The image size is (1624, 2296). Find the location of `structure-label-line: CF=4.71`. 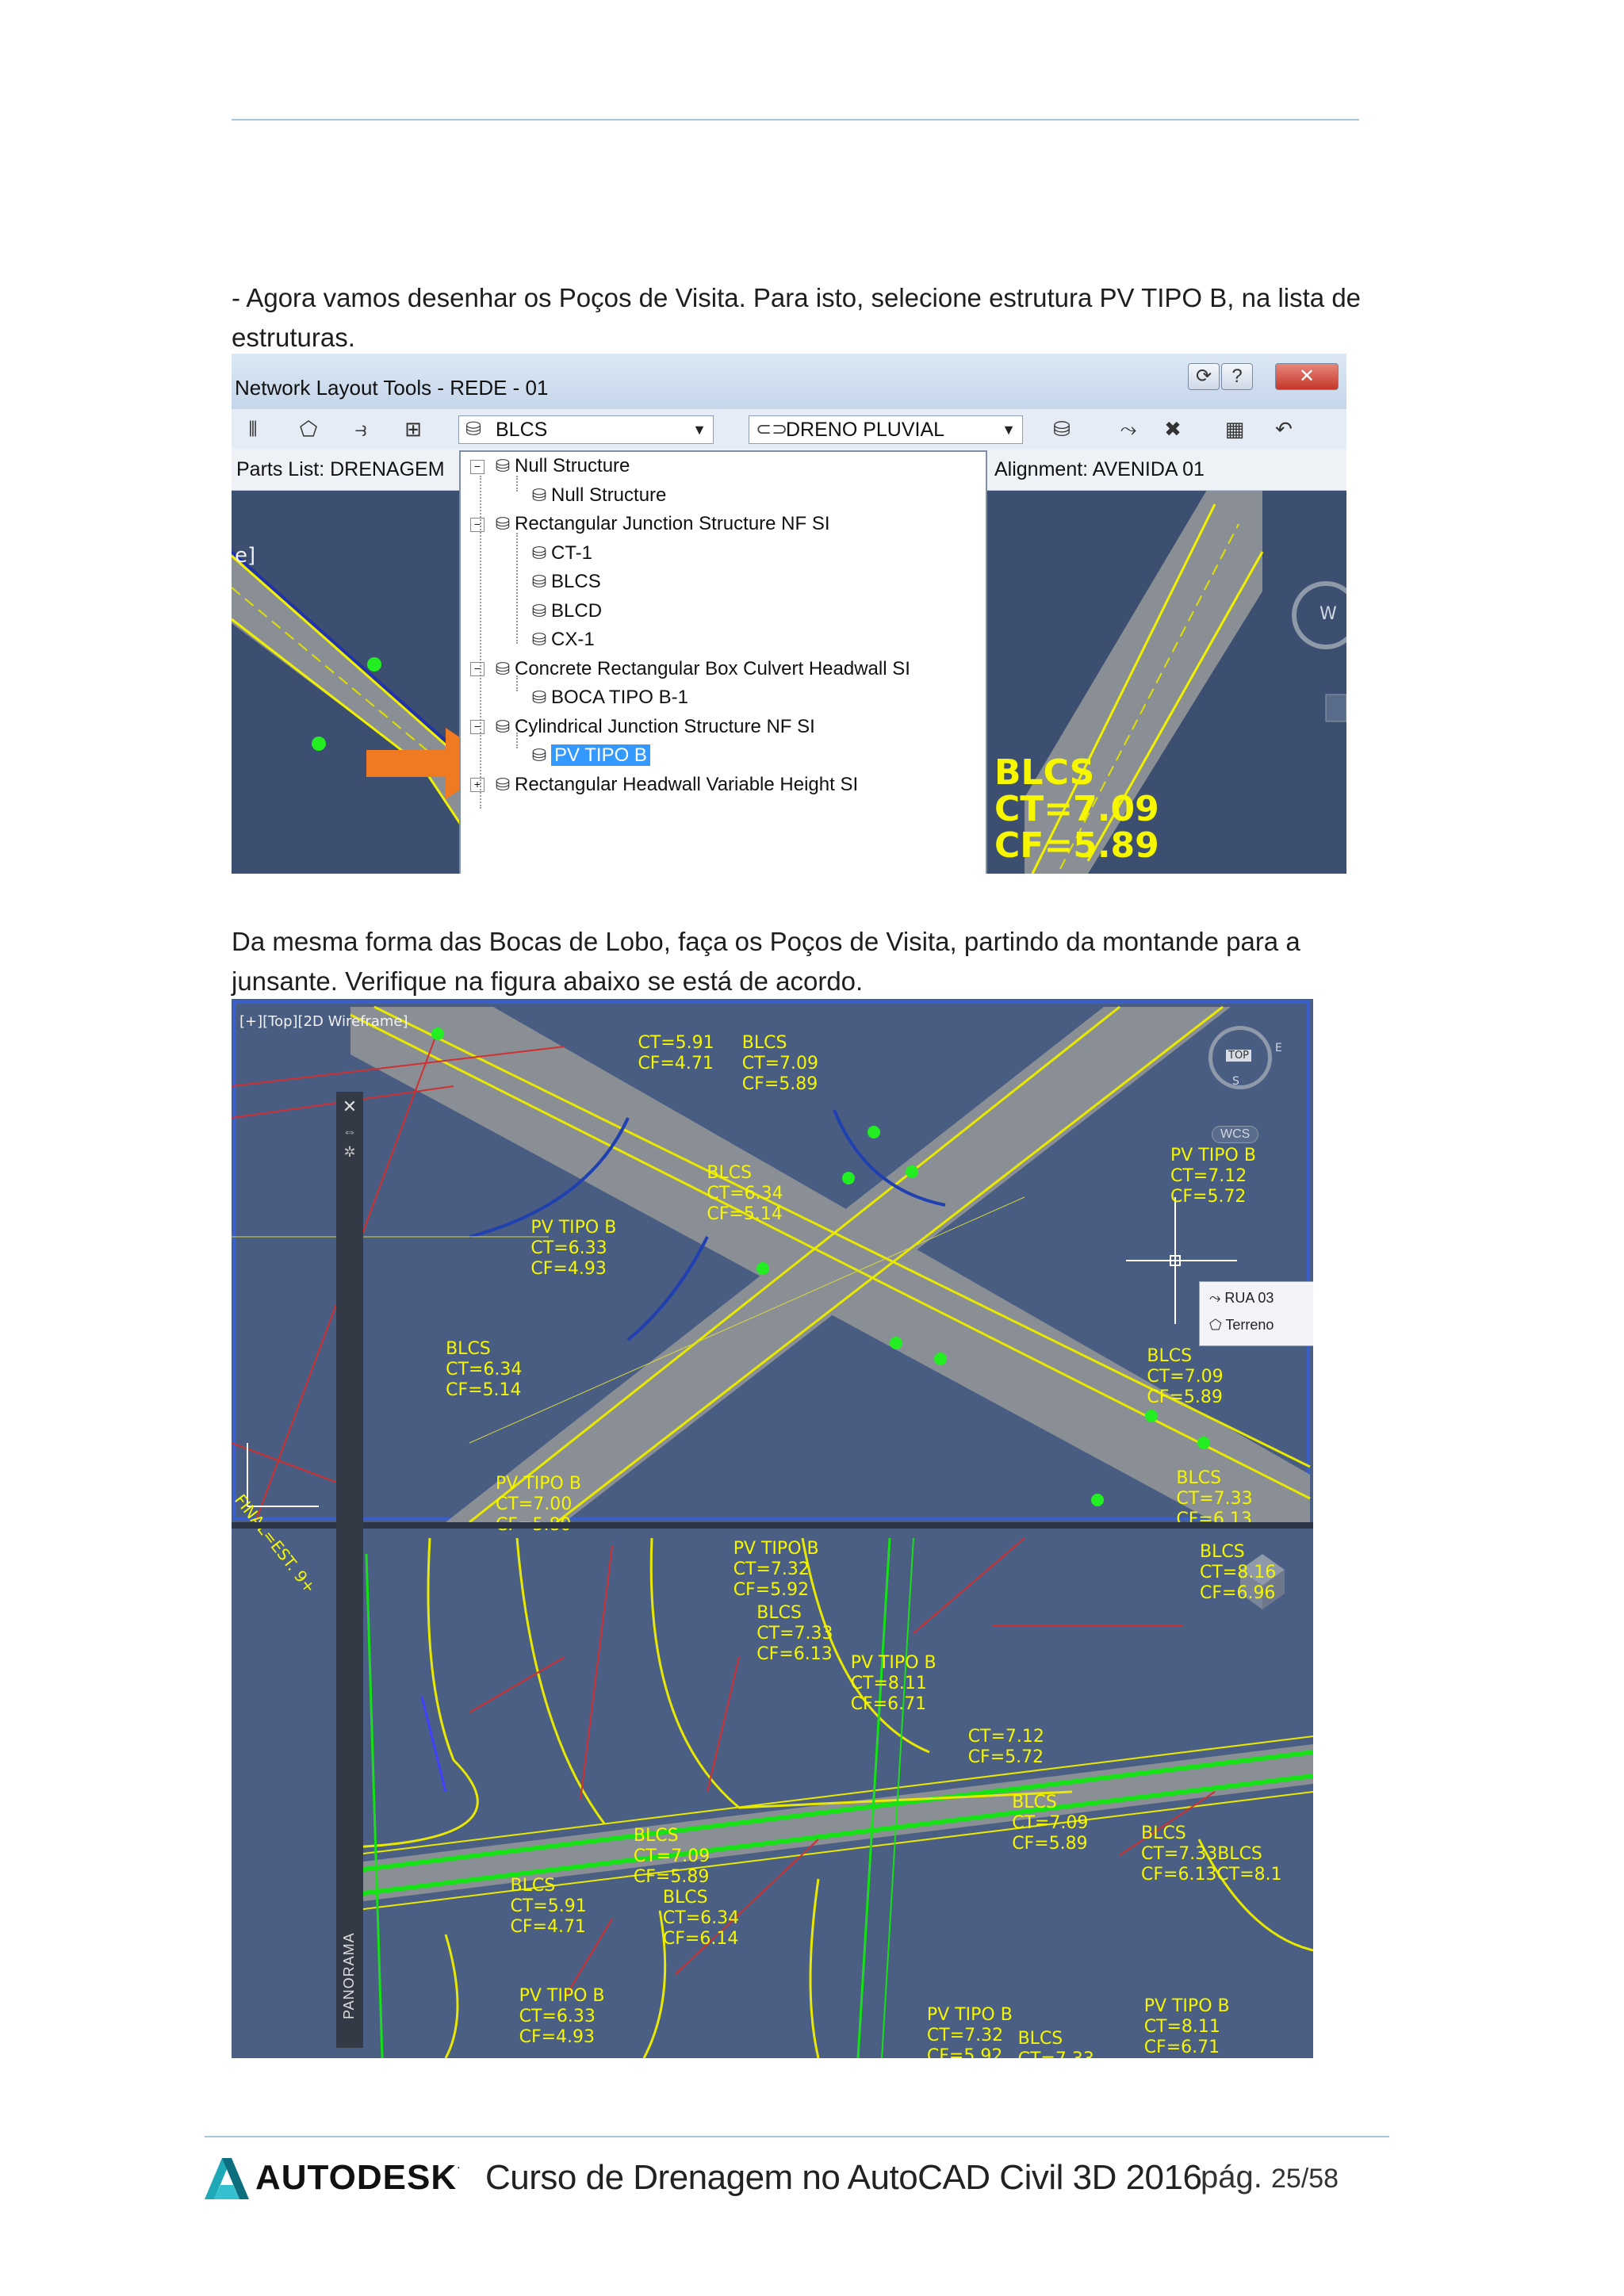

structure-label-line: CF=4.71 is located at coordinates (548, 1928).